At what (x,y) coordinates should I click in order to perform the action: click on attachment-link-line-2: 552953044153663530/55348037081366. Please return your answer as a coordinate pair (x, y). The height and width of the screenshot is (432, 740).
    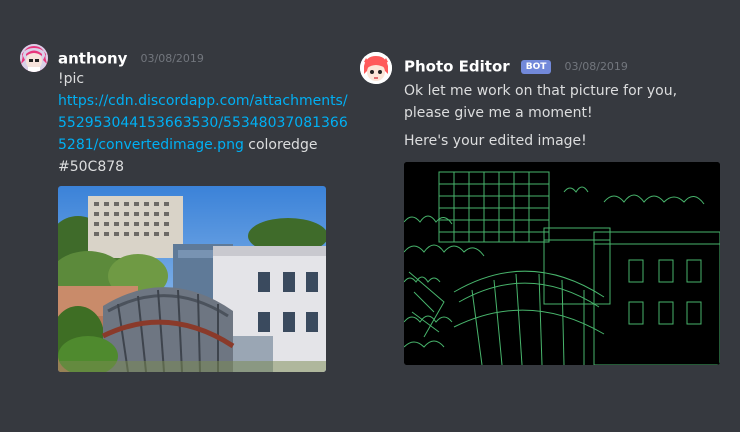
    Looking at the image, I should click on (208, 123).